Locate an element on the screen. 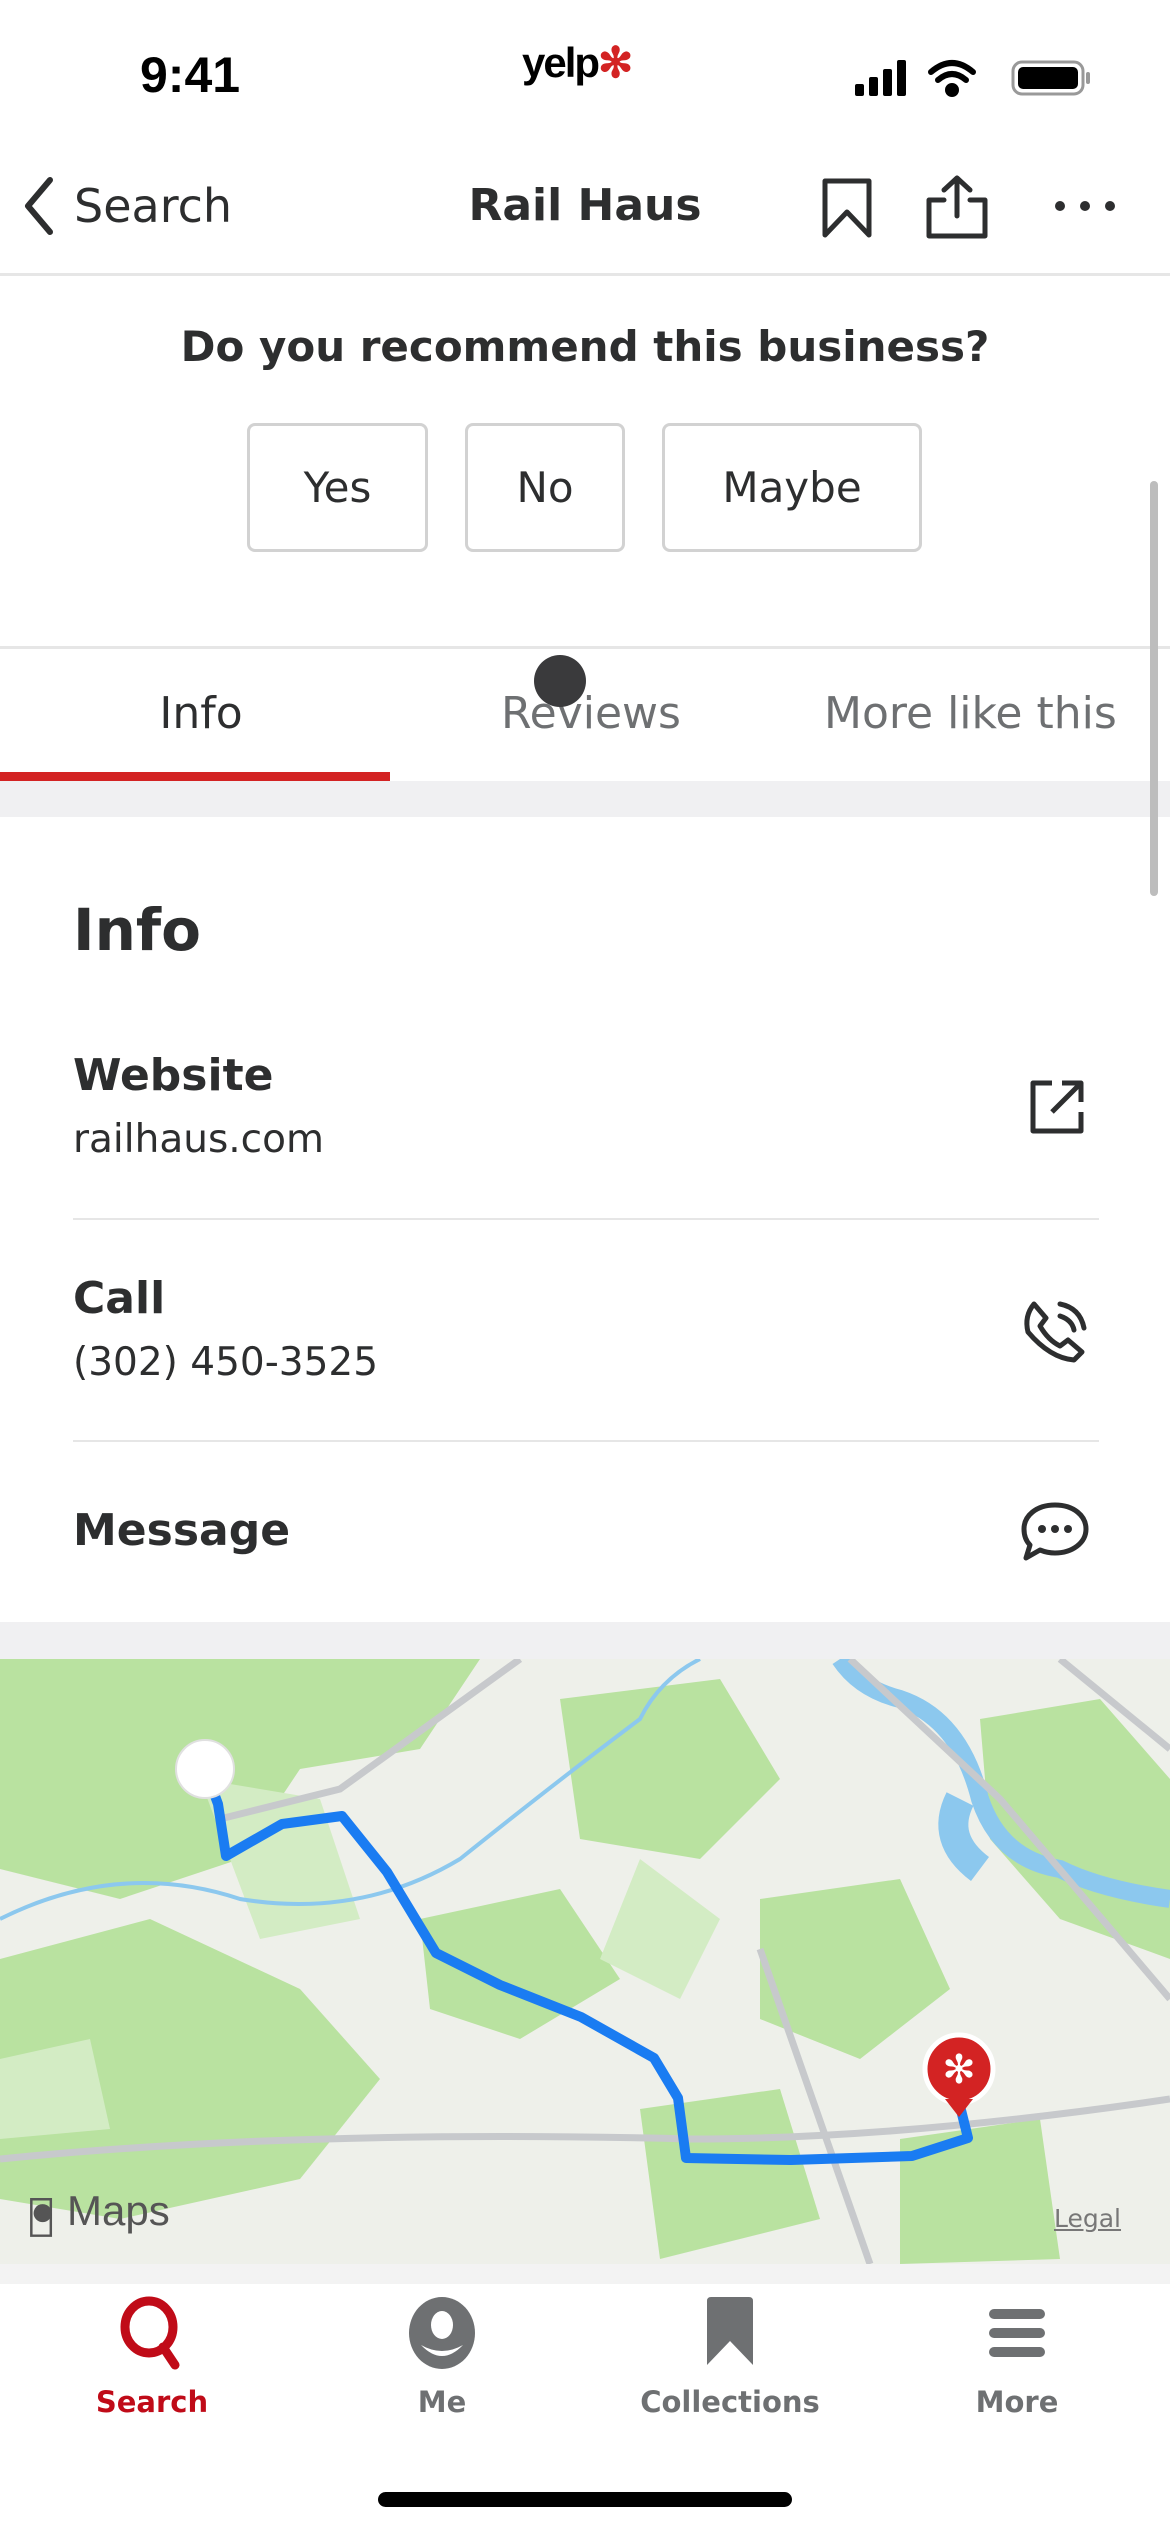 This screenshot has width=1170, height=2532. bookmark-filled-icon is located at coordinates (730, 2331).